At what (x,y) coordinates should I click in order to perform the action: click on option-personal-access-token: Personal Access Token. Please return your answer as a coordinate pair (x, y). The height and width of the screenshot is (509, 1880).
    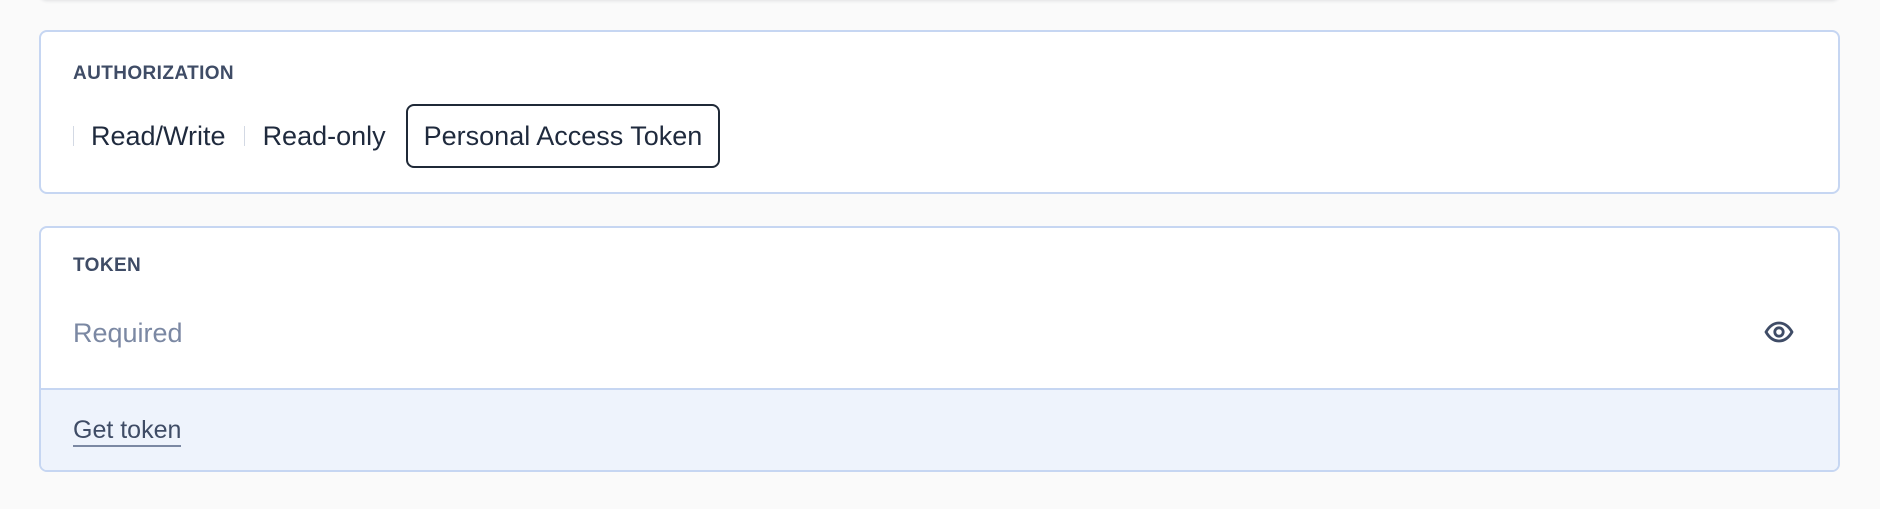
    Looking at the image, I should click on (563, 136).